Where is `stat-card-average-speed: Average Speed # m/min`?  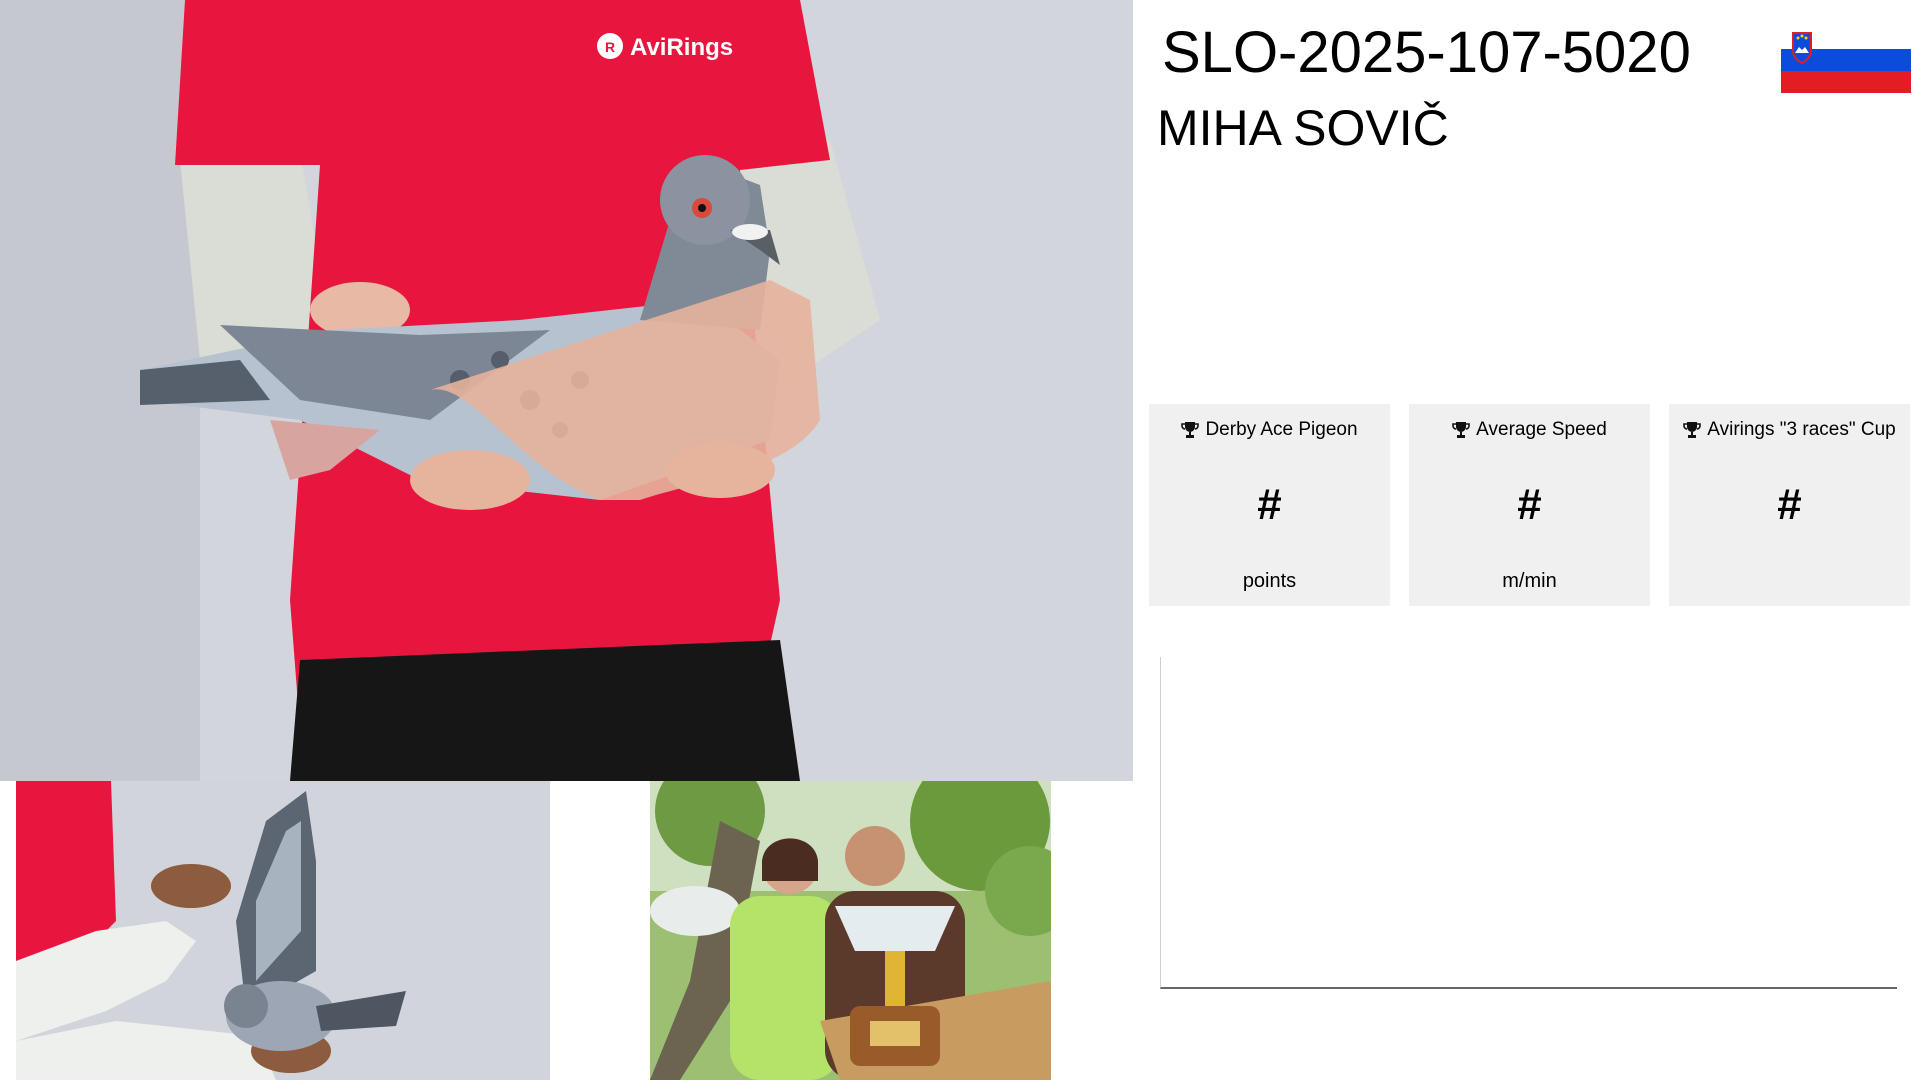
stat-card-average-speed: Average Speed # m/min is located at coordinates (1529, 505).